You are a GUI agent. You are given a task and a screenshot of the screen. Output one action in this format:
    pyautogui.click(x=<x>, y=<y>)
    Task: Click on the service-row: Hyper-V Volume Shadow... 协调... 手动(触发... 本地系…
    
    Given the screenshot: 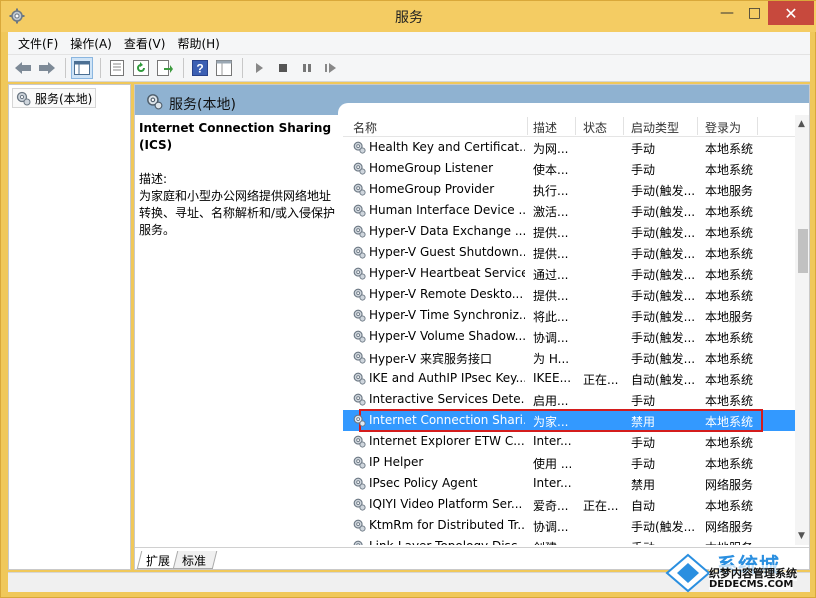 What is the action you would take?
    pyautogui.click(x=569, y=336)
    